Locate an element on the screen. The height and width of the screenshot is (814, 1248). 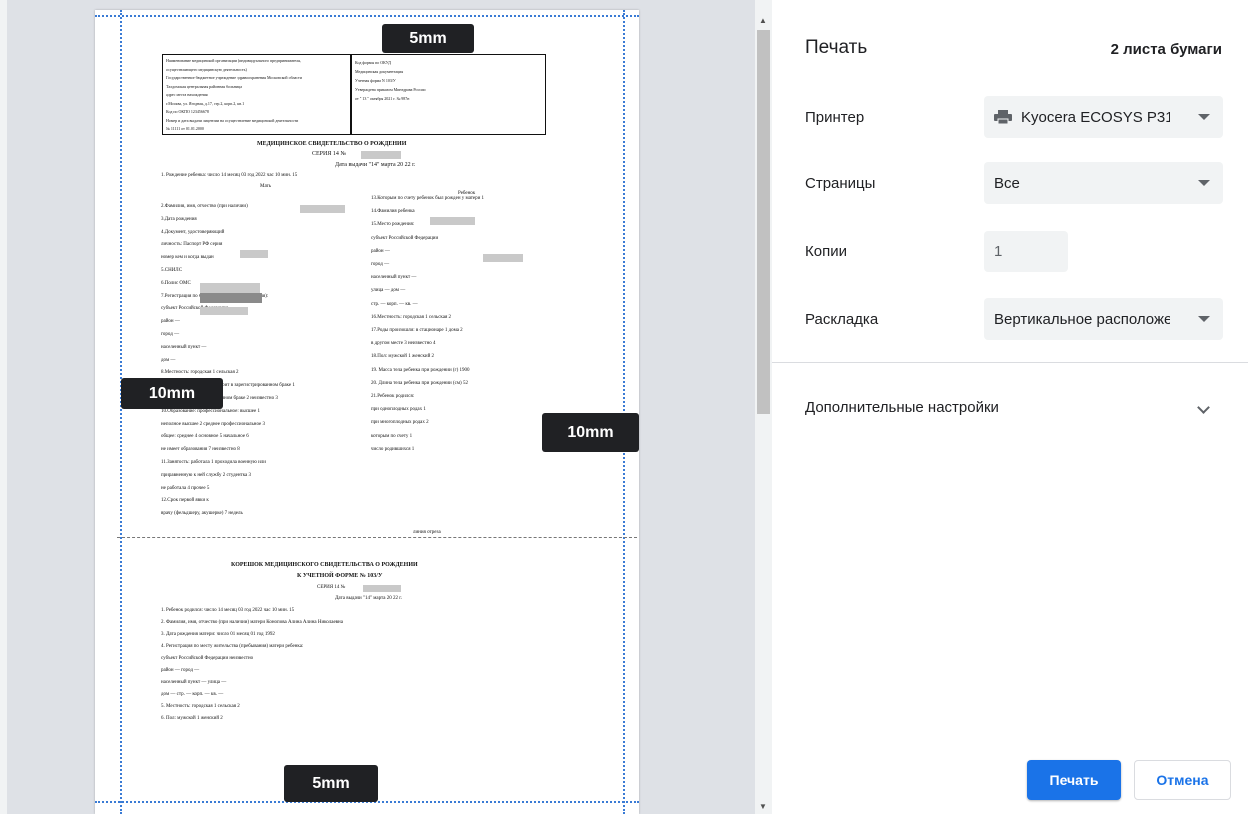
hdr-right-line: от " 13 " октября 2021 г. № 987н is located at coordinates (382, 98).